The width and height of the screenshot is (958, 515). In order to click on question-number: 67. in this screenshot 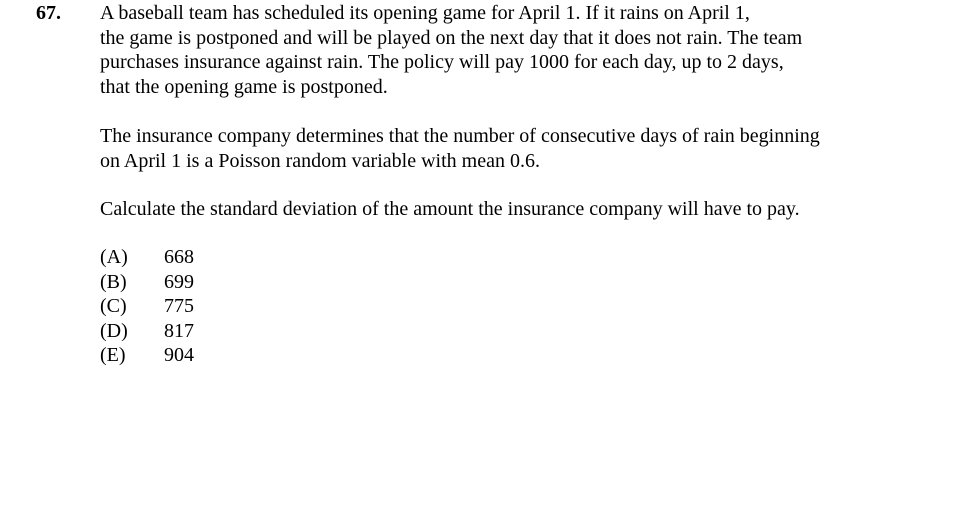, I will do `click(48, 13)`.